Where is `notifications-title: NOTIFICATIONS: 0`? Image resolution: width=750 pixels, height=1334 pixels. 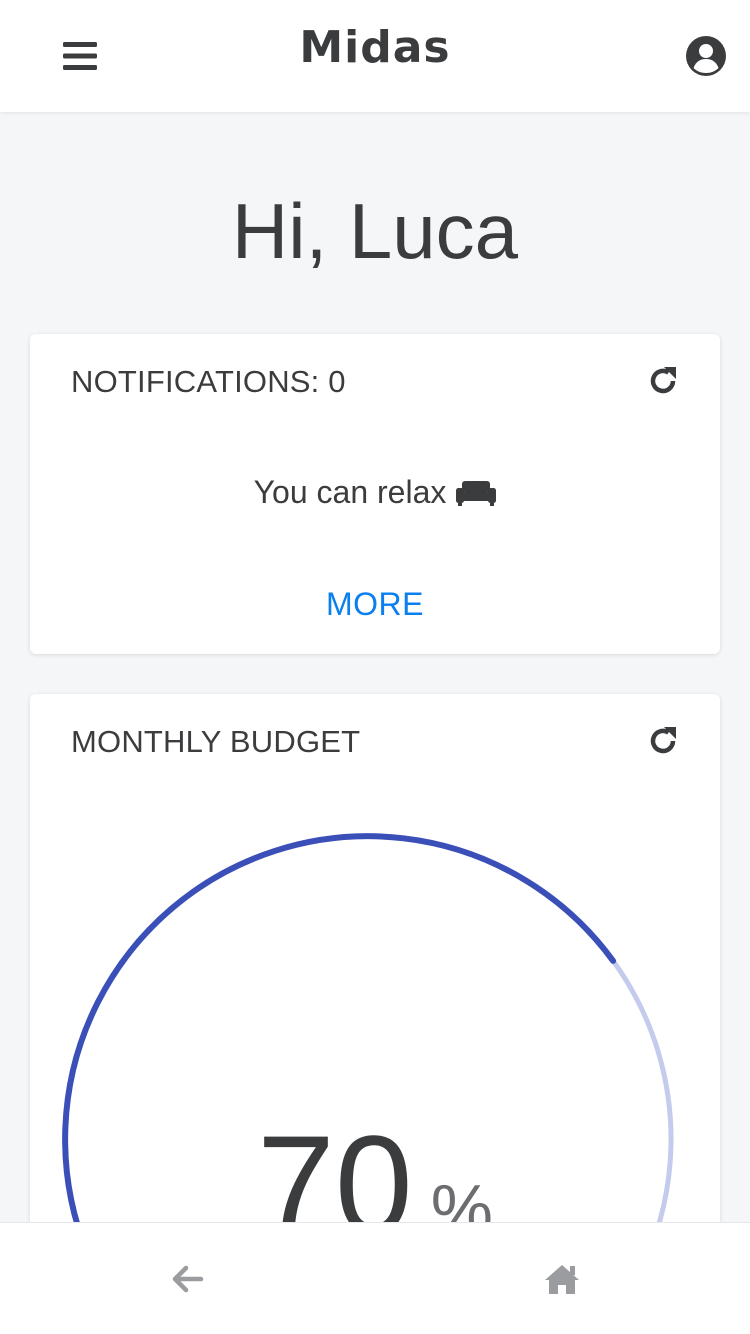 notifications-title: NOTIFICATIONS: 0 is located at coordinates (208, 381).